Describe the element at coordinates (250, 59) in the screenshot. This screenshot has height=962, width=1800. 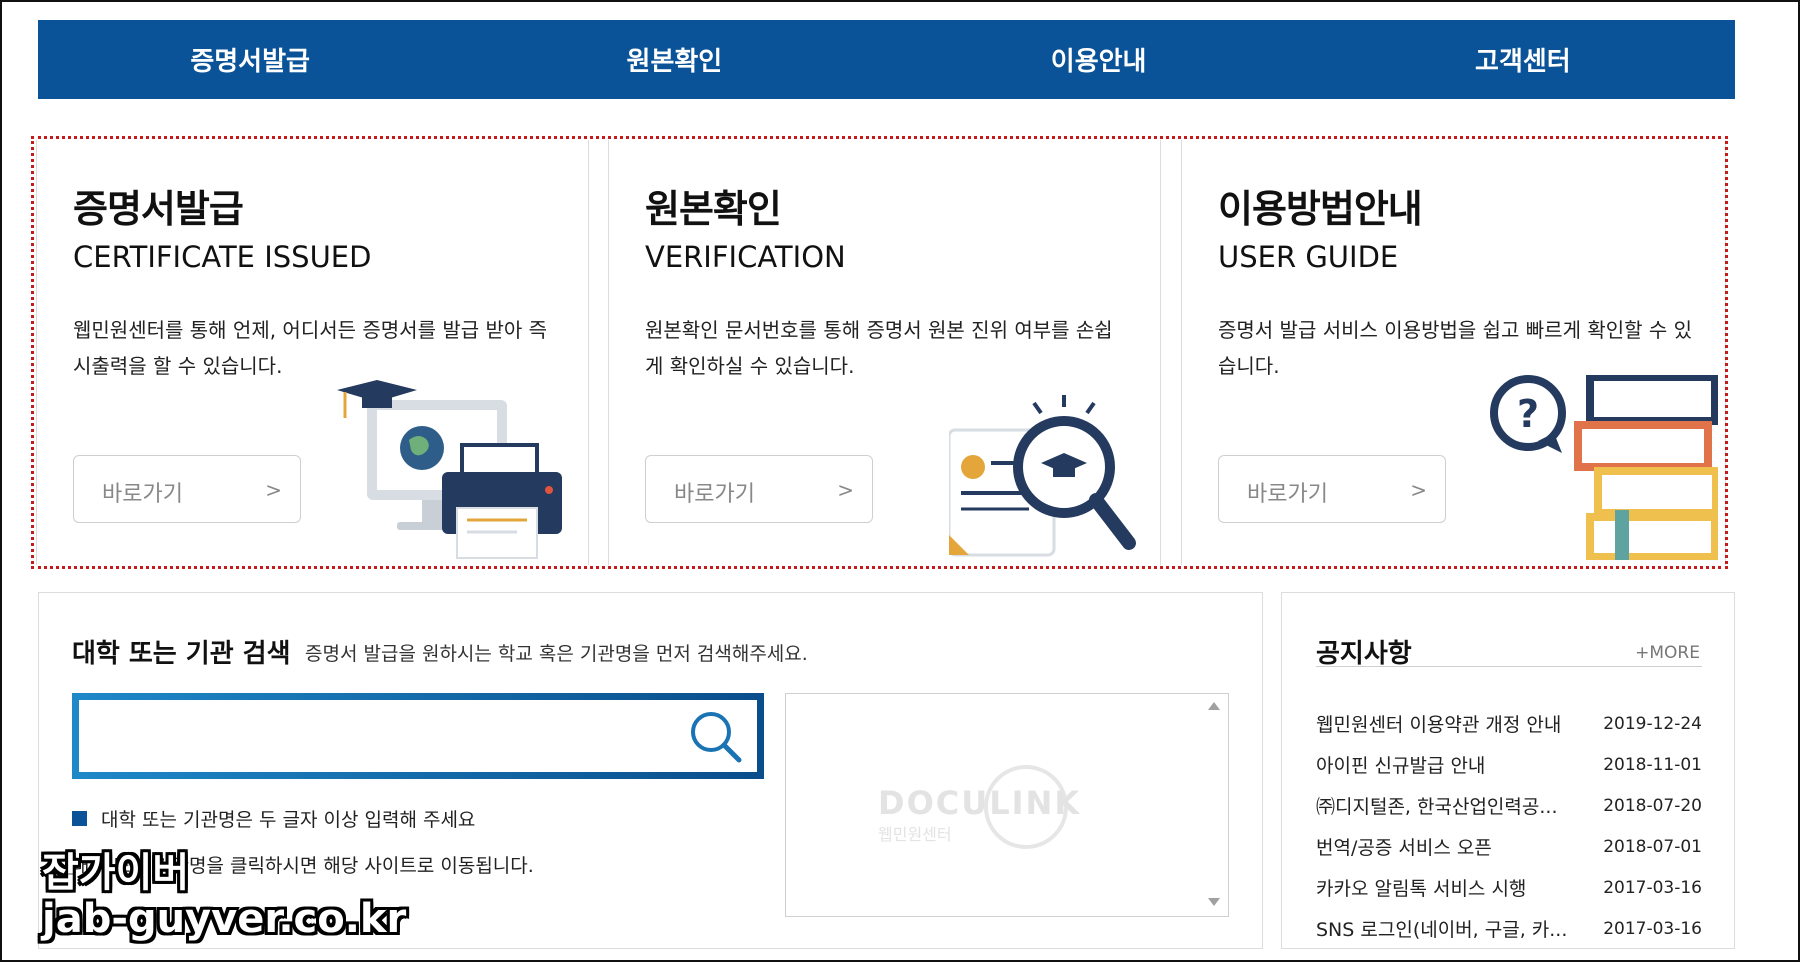
I see `nav-item-certificate: 증명서발급` at that location.